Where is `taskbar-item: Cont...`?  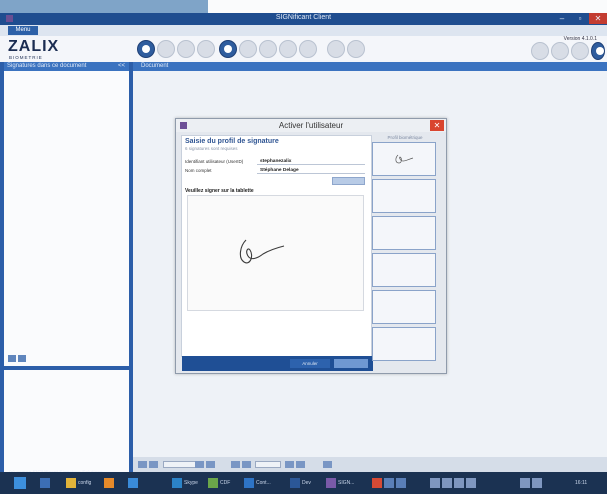 taskbar-item: Cont... is located at coordinates (257, 483).